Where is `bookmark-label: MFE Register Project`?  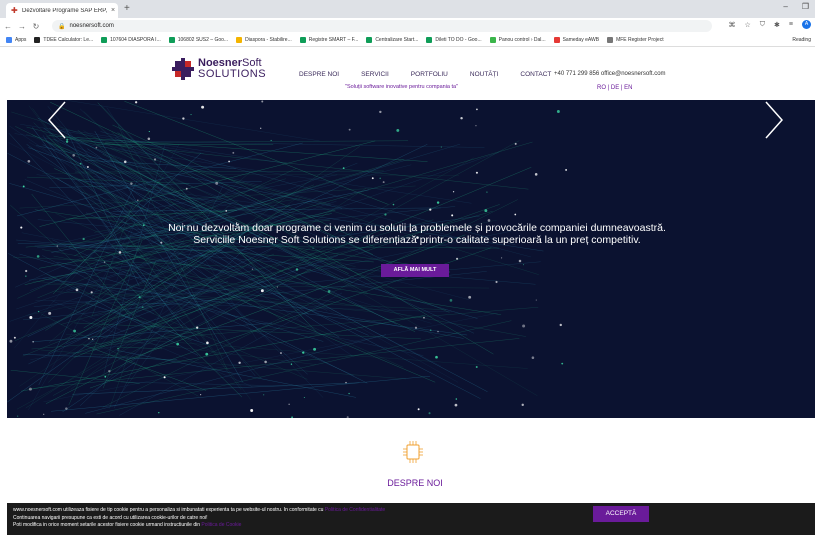
bookmark-label: MFE Register Project is located at coordinates (640, 40).